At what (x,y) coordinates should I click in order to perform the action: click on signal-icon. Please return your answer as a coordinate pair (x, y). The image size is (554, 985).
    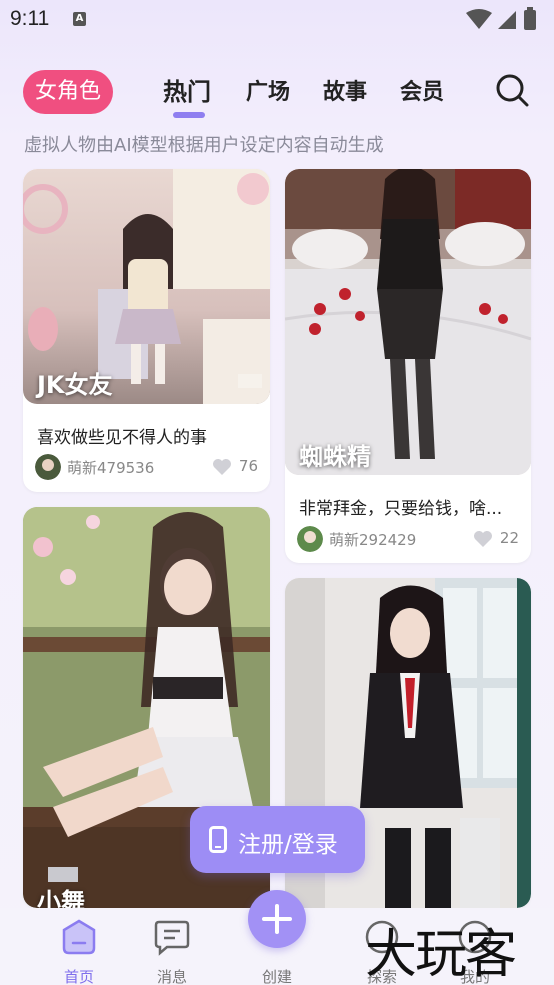
    Looking at the image, I should click on (507, 20).